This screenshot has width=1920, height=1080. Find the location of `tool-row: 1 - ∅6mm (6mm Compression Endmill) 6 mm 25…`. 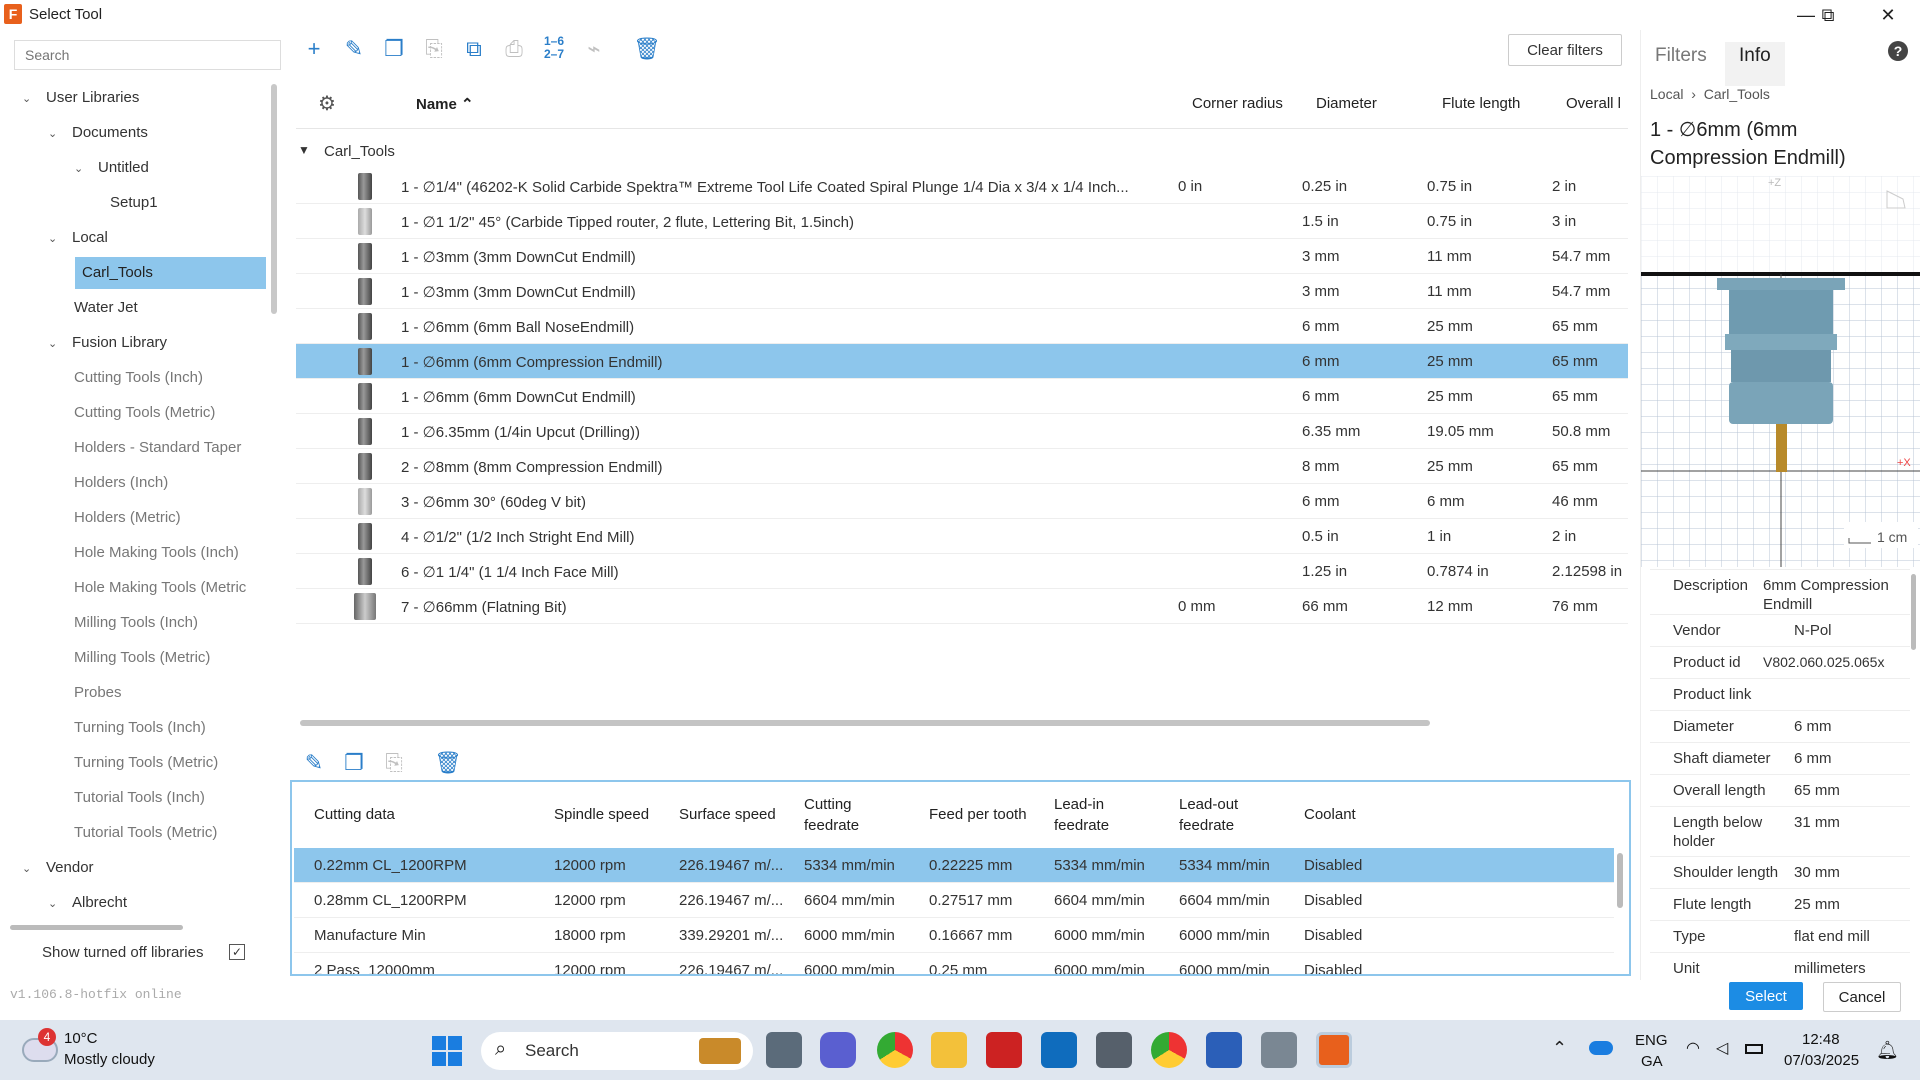

tool-row: 1 - ∅6mm (6mm Compression Endmill) 6 mm 25… is located at coordinates (962, 361).